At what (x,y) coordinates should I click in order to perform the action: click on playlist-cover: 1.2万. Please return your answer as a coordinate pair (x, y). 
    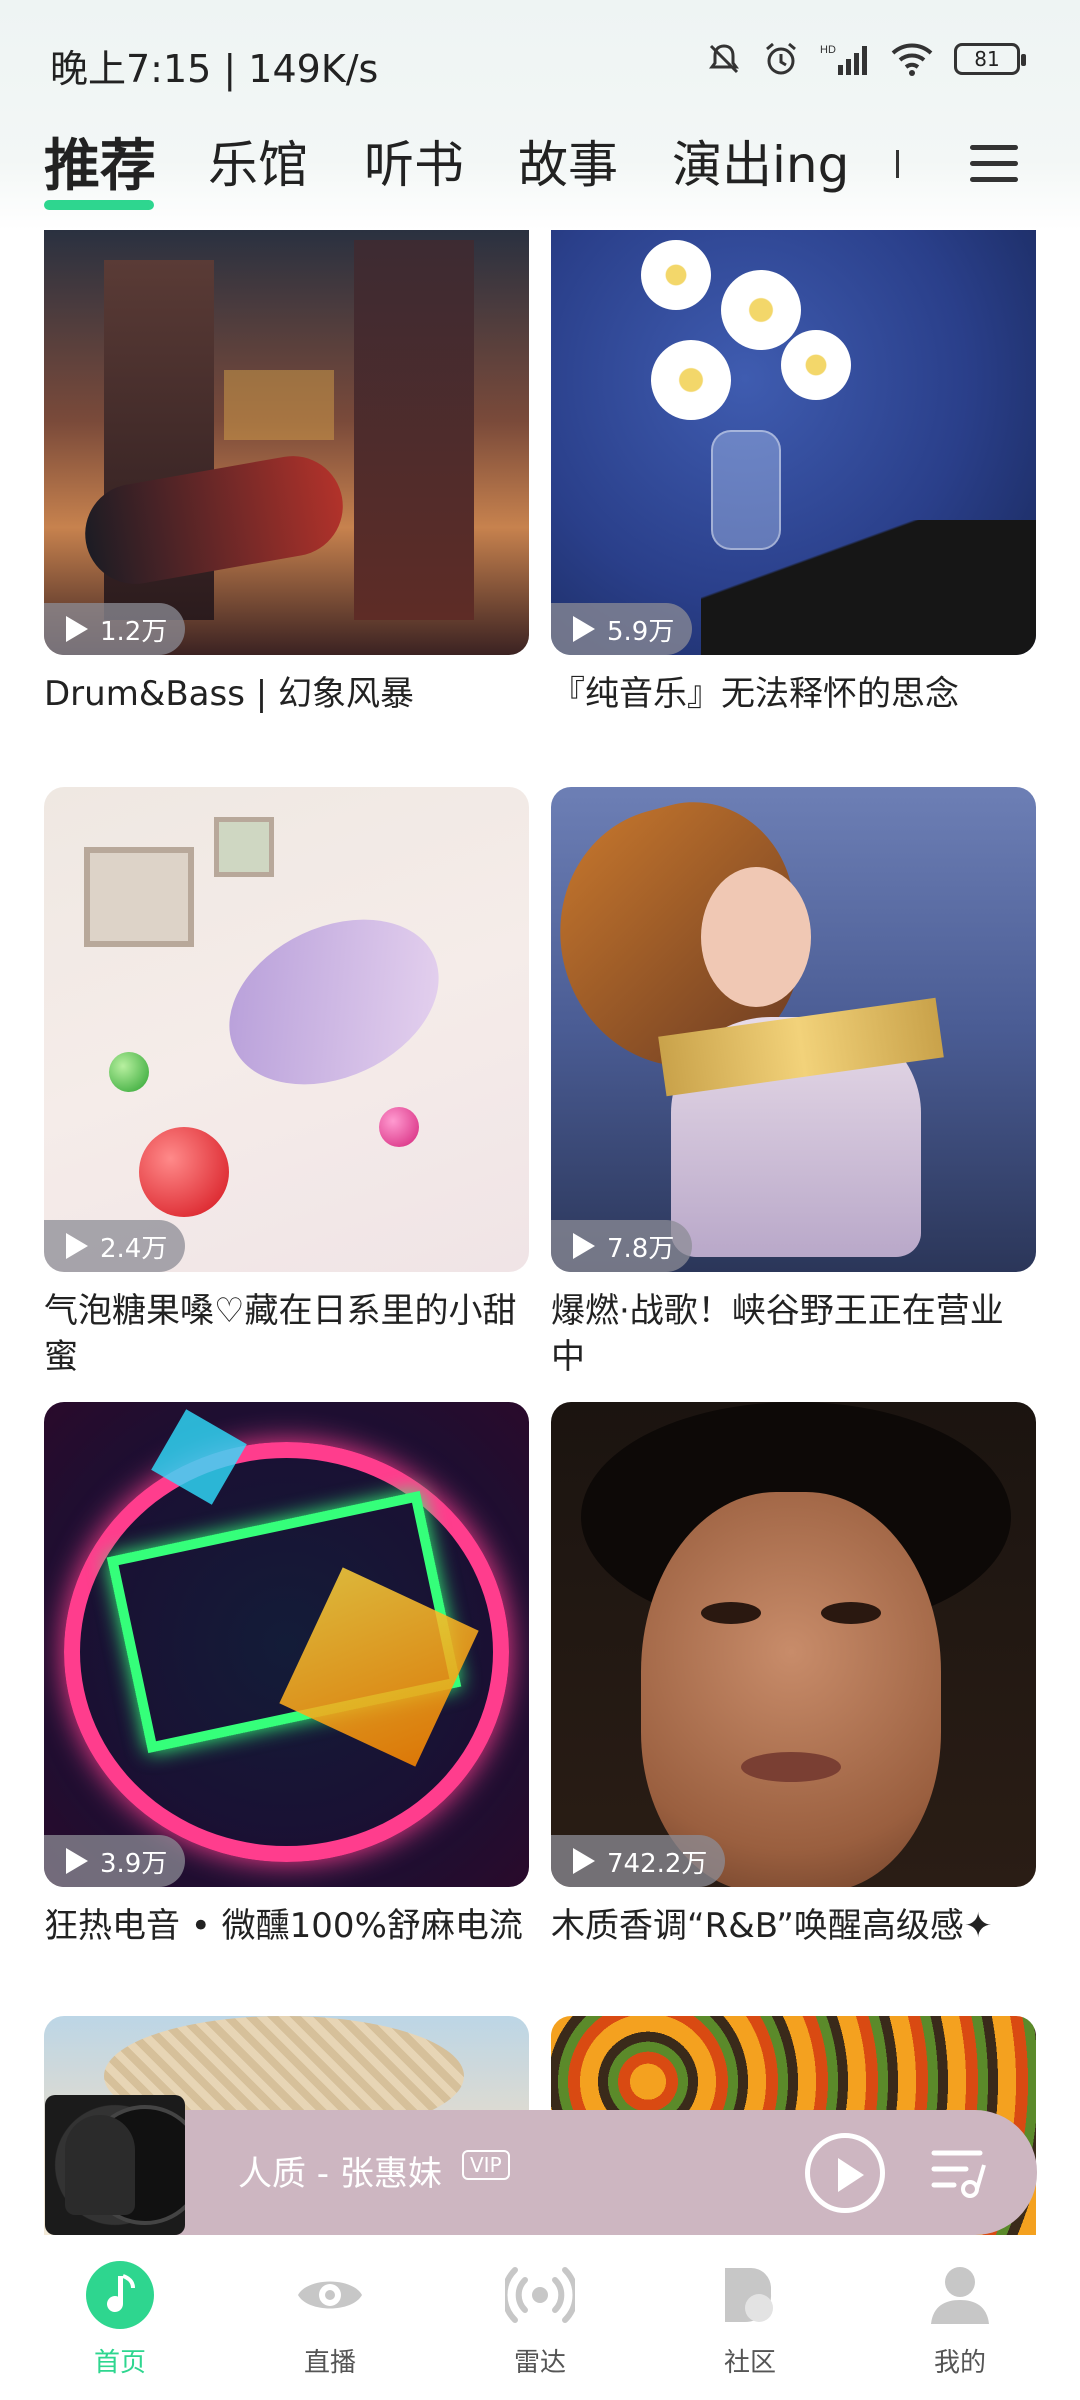
    Looking at the image, I should click on (286, 442).